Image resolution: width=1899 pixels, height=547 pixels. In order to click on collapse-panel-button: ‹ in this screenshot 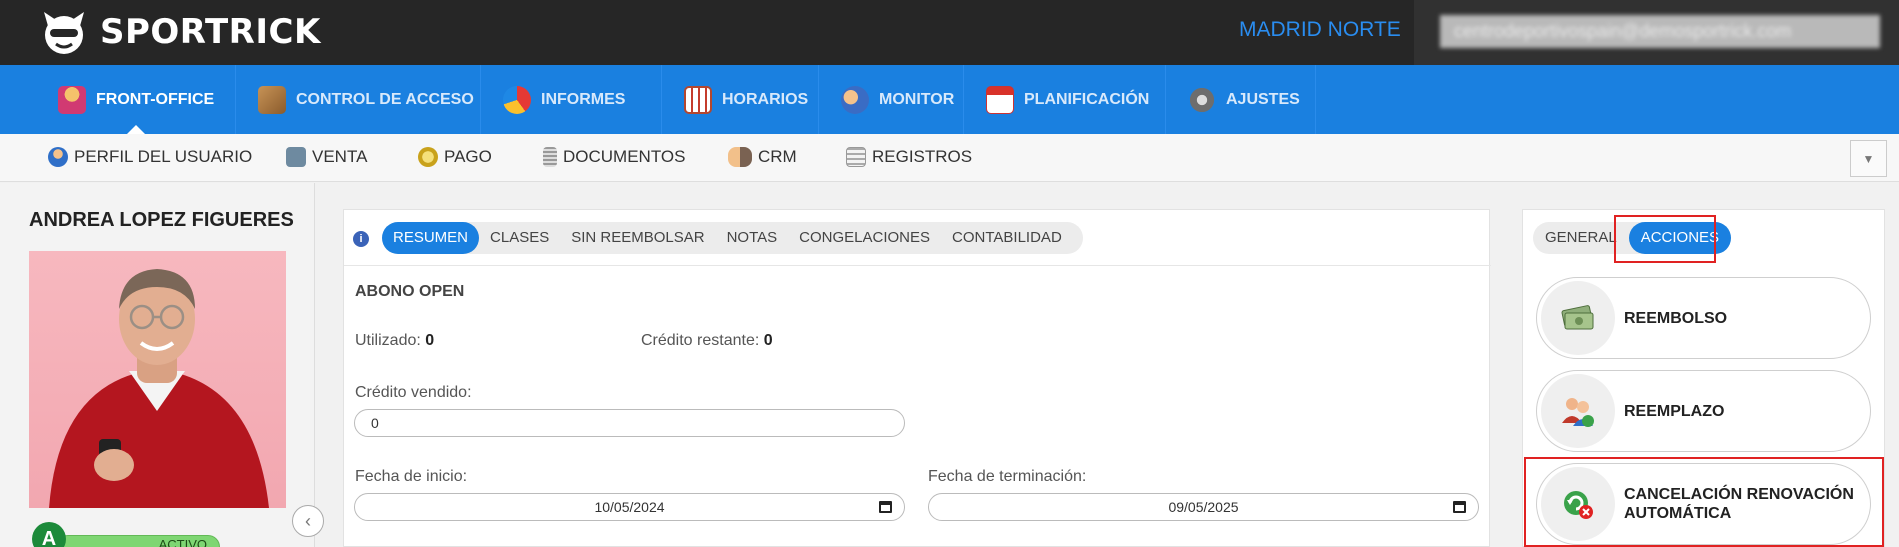, I will do `click(308, 521)`.